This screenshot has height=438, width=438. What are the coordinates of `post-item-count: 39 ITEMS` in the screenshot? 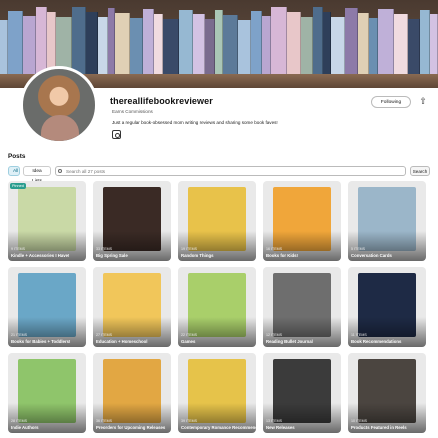 It's located at (189, 421).